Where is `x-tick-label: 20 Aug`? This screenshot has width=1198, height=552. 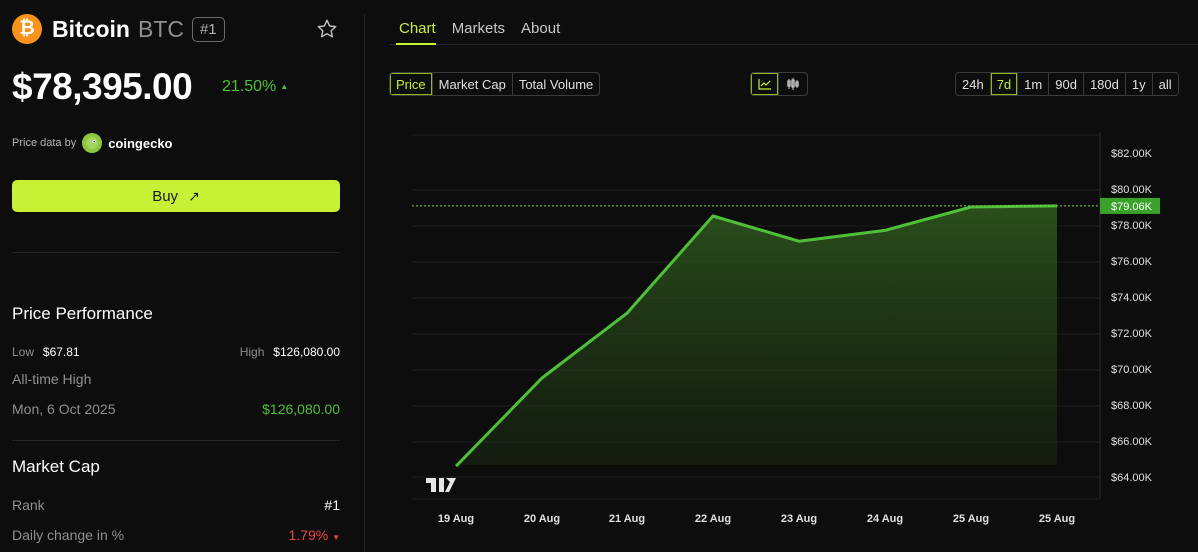
x-tick-label: 20 Aug is located at coordinates (542, 519).